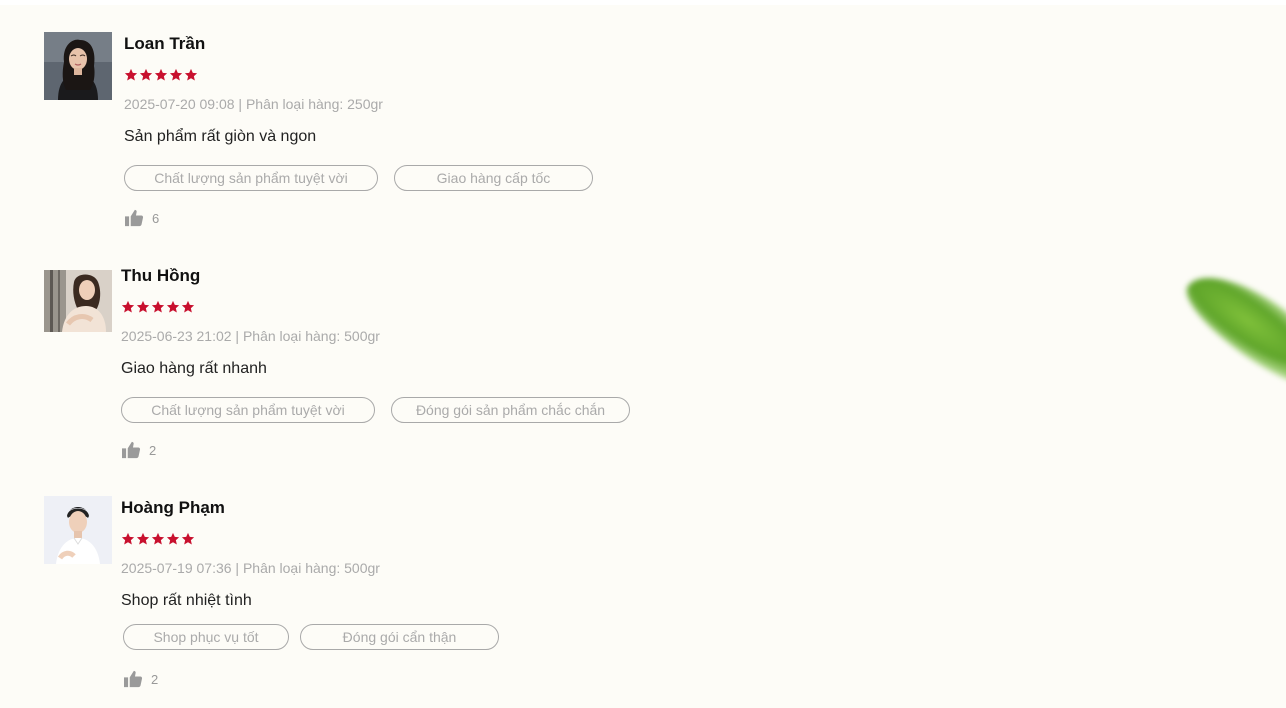  Describe the element at coordinates (206, 637) in the screenshot. I see `review-tag: Shop phục vụ tốt` at that location.